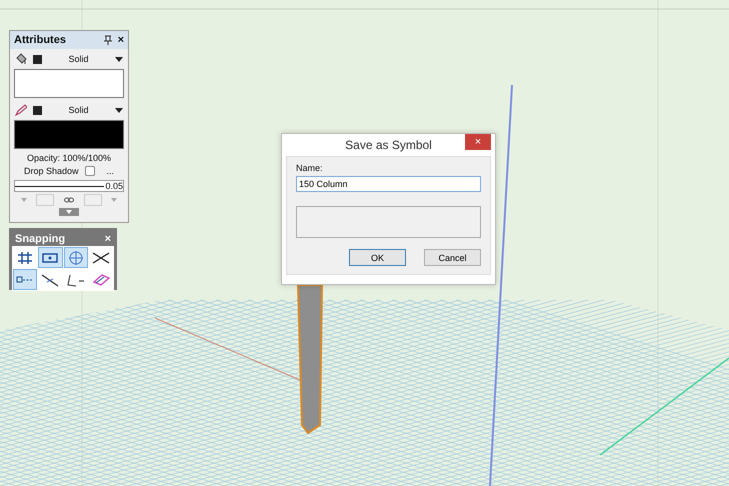  What do you see at coordinates (388, 184) in the screenshot?
I see `name-field: 150 Column` at bounding box center [388, 184].